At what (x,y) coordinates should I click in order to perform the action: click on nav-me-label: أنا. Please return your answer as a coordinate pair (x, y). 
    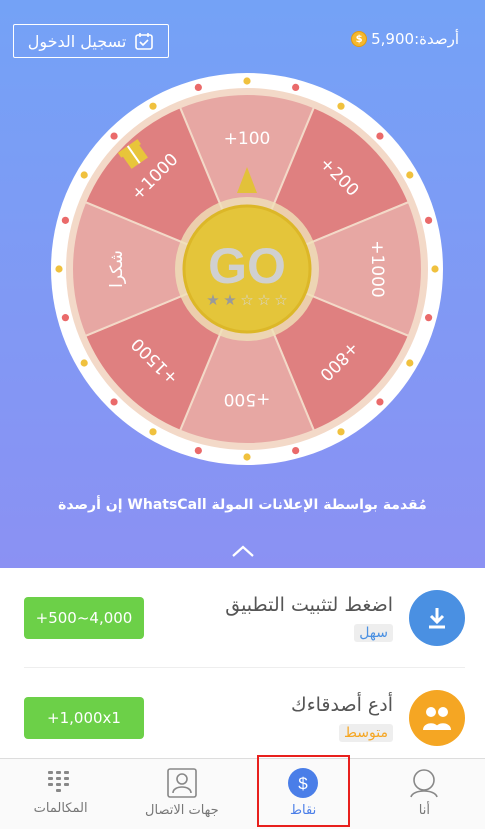
    Looking at the image, I should click on (424, 810).